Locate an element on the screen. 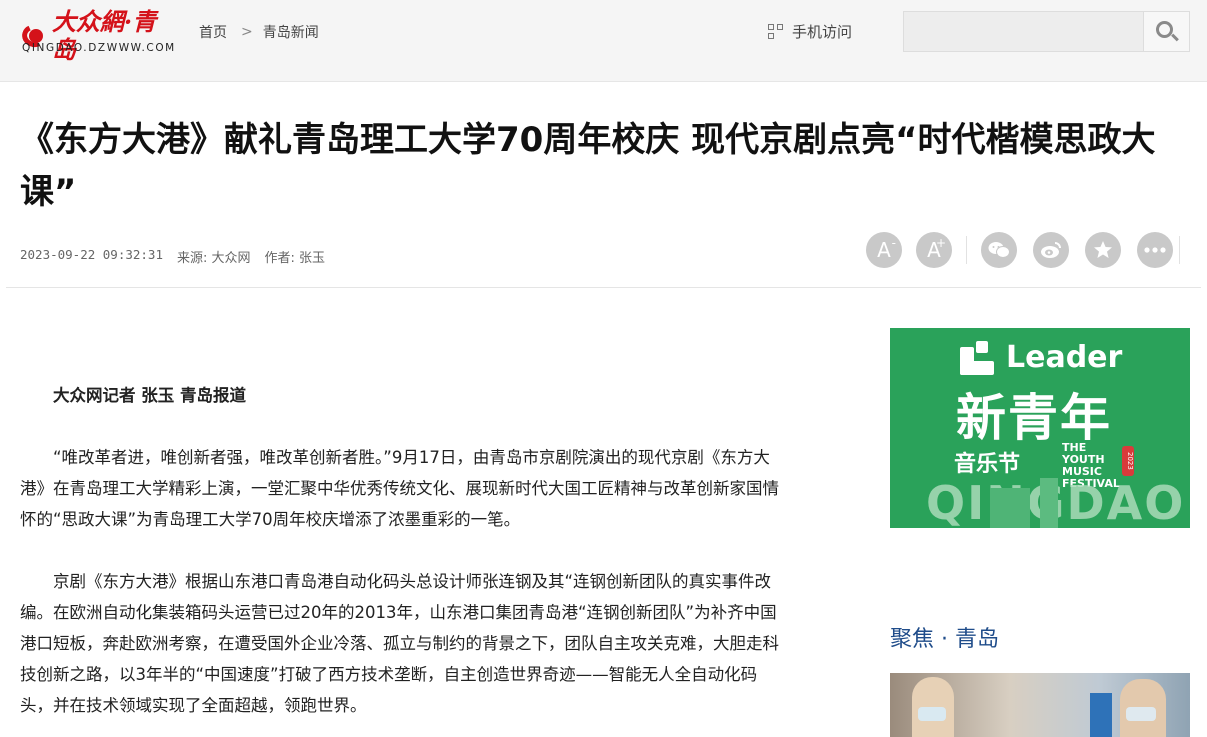 Image resolution: width=1207 pixels, height=737 pixels. ad-tower-graphic is located at coordinates (1049, 503).